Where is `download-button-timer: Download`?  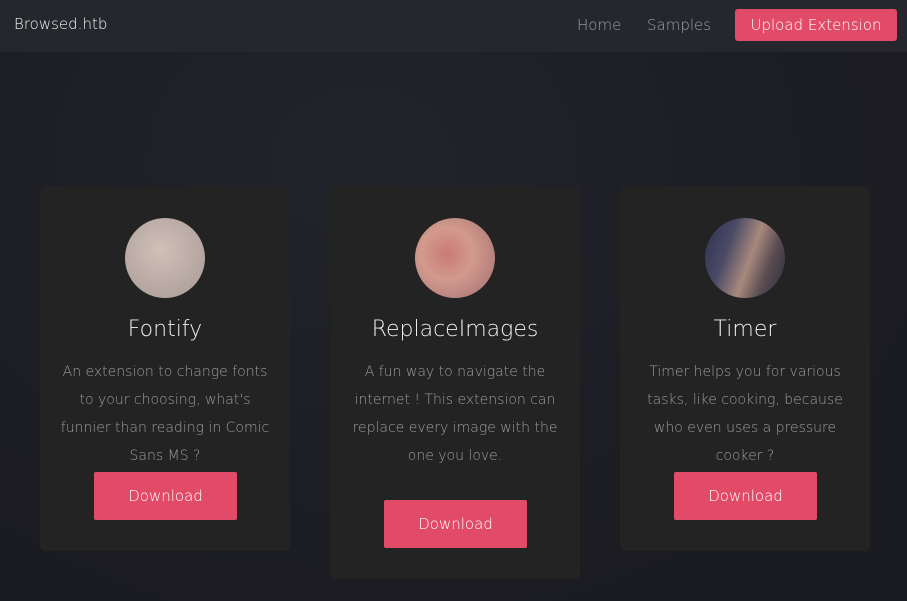 download-button-timer: Download is located at coordinates (745, 496).